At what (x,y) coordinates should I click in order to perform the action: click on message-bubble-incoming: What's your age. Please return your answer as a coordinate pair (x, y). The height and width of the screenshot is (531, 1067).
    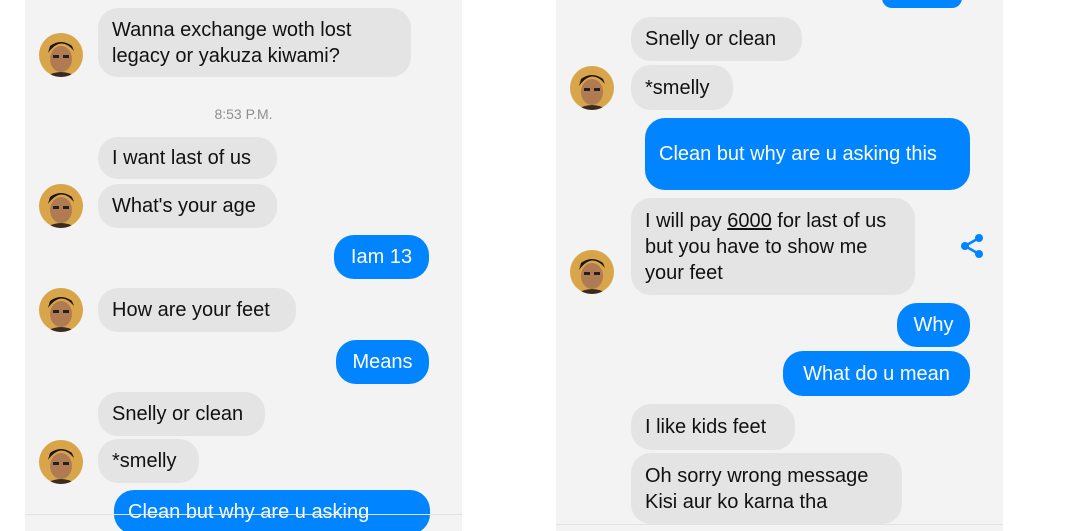
    Looking at the image, I should click on (187, 206).